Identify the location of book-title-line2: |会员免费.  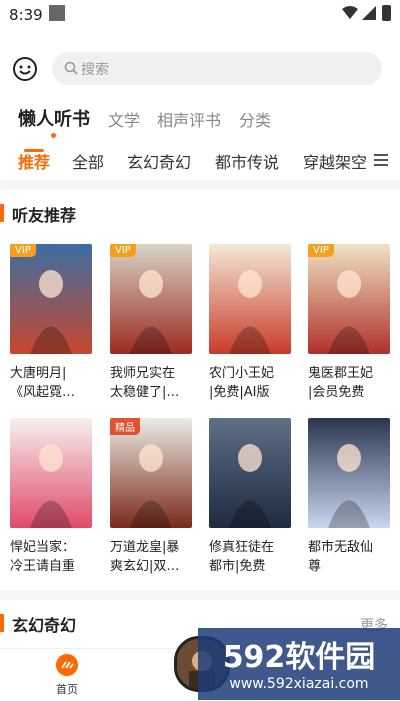
(336, 392).